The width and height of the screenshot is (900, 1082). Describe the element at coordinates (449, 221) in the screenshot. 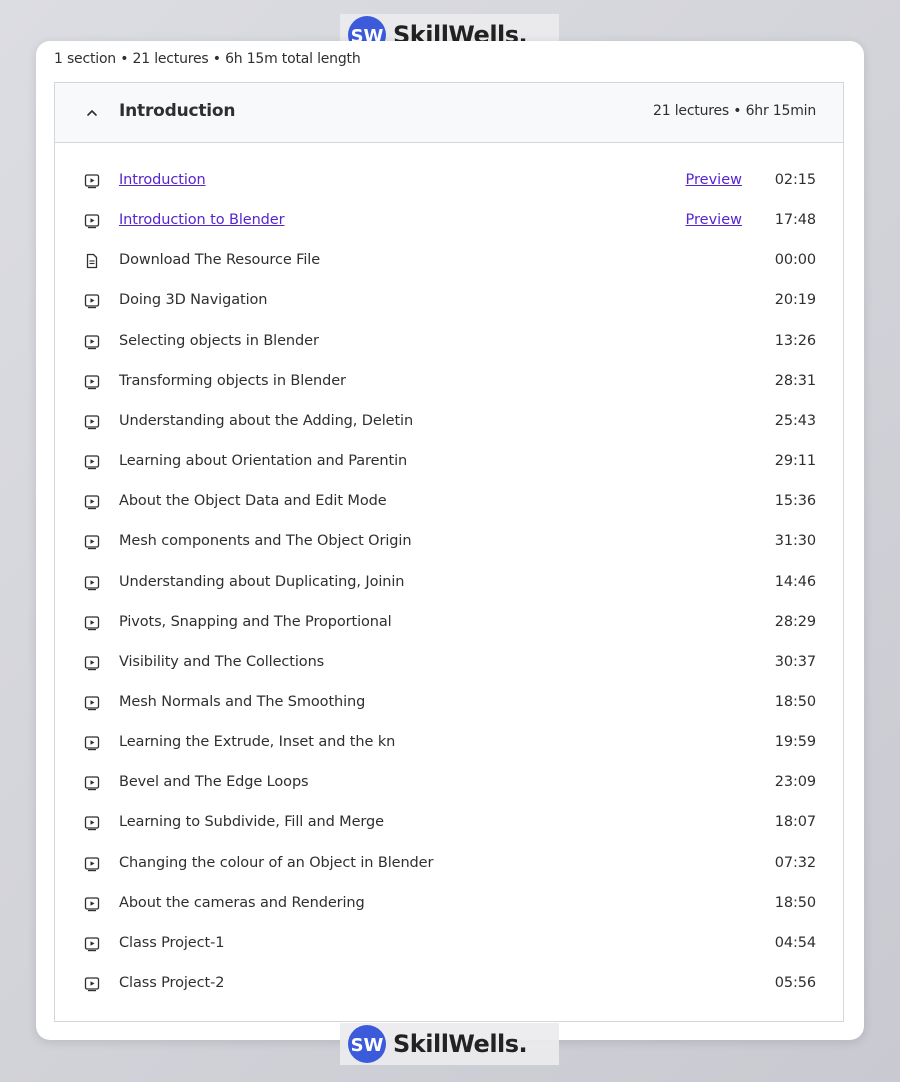

I see `lecture-row: Introduction to Blender Preview 17:48` at that location.